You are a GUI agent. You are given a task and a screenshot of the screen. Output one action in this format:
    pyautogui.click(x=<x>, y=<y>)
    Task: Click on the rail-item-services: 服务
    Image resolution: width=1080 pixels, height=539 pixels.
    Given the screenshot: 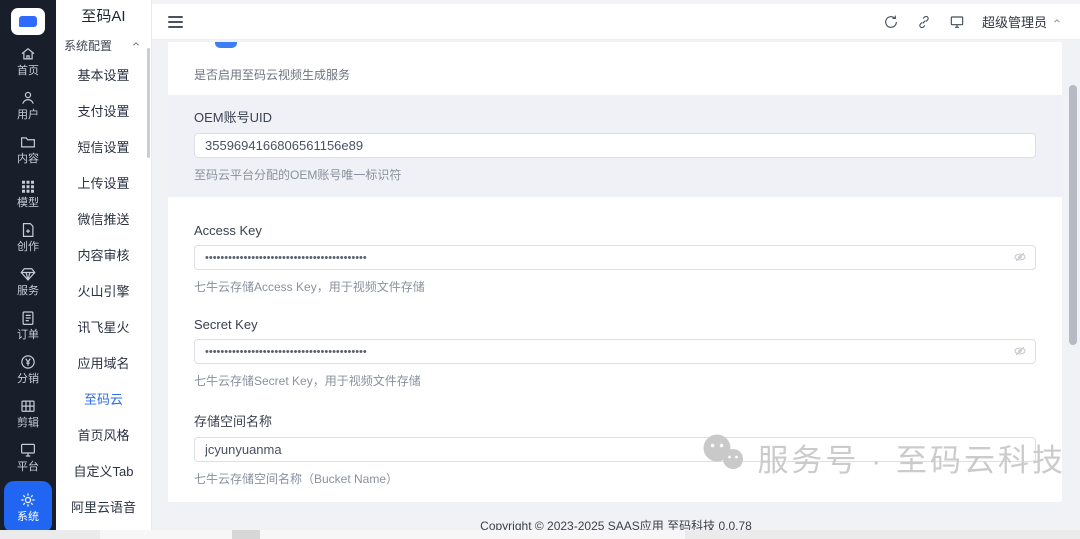 What is the action you would take?
    pyautogui.click(x=28, y=281)
    